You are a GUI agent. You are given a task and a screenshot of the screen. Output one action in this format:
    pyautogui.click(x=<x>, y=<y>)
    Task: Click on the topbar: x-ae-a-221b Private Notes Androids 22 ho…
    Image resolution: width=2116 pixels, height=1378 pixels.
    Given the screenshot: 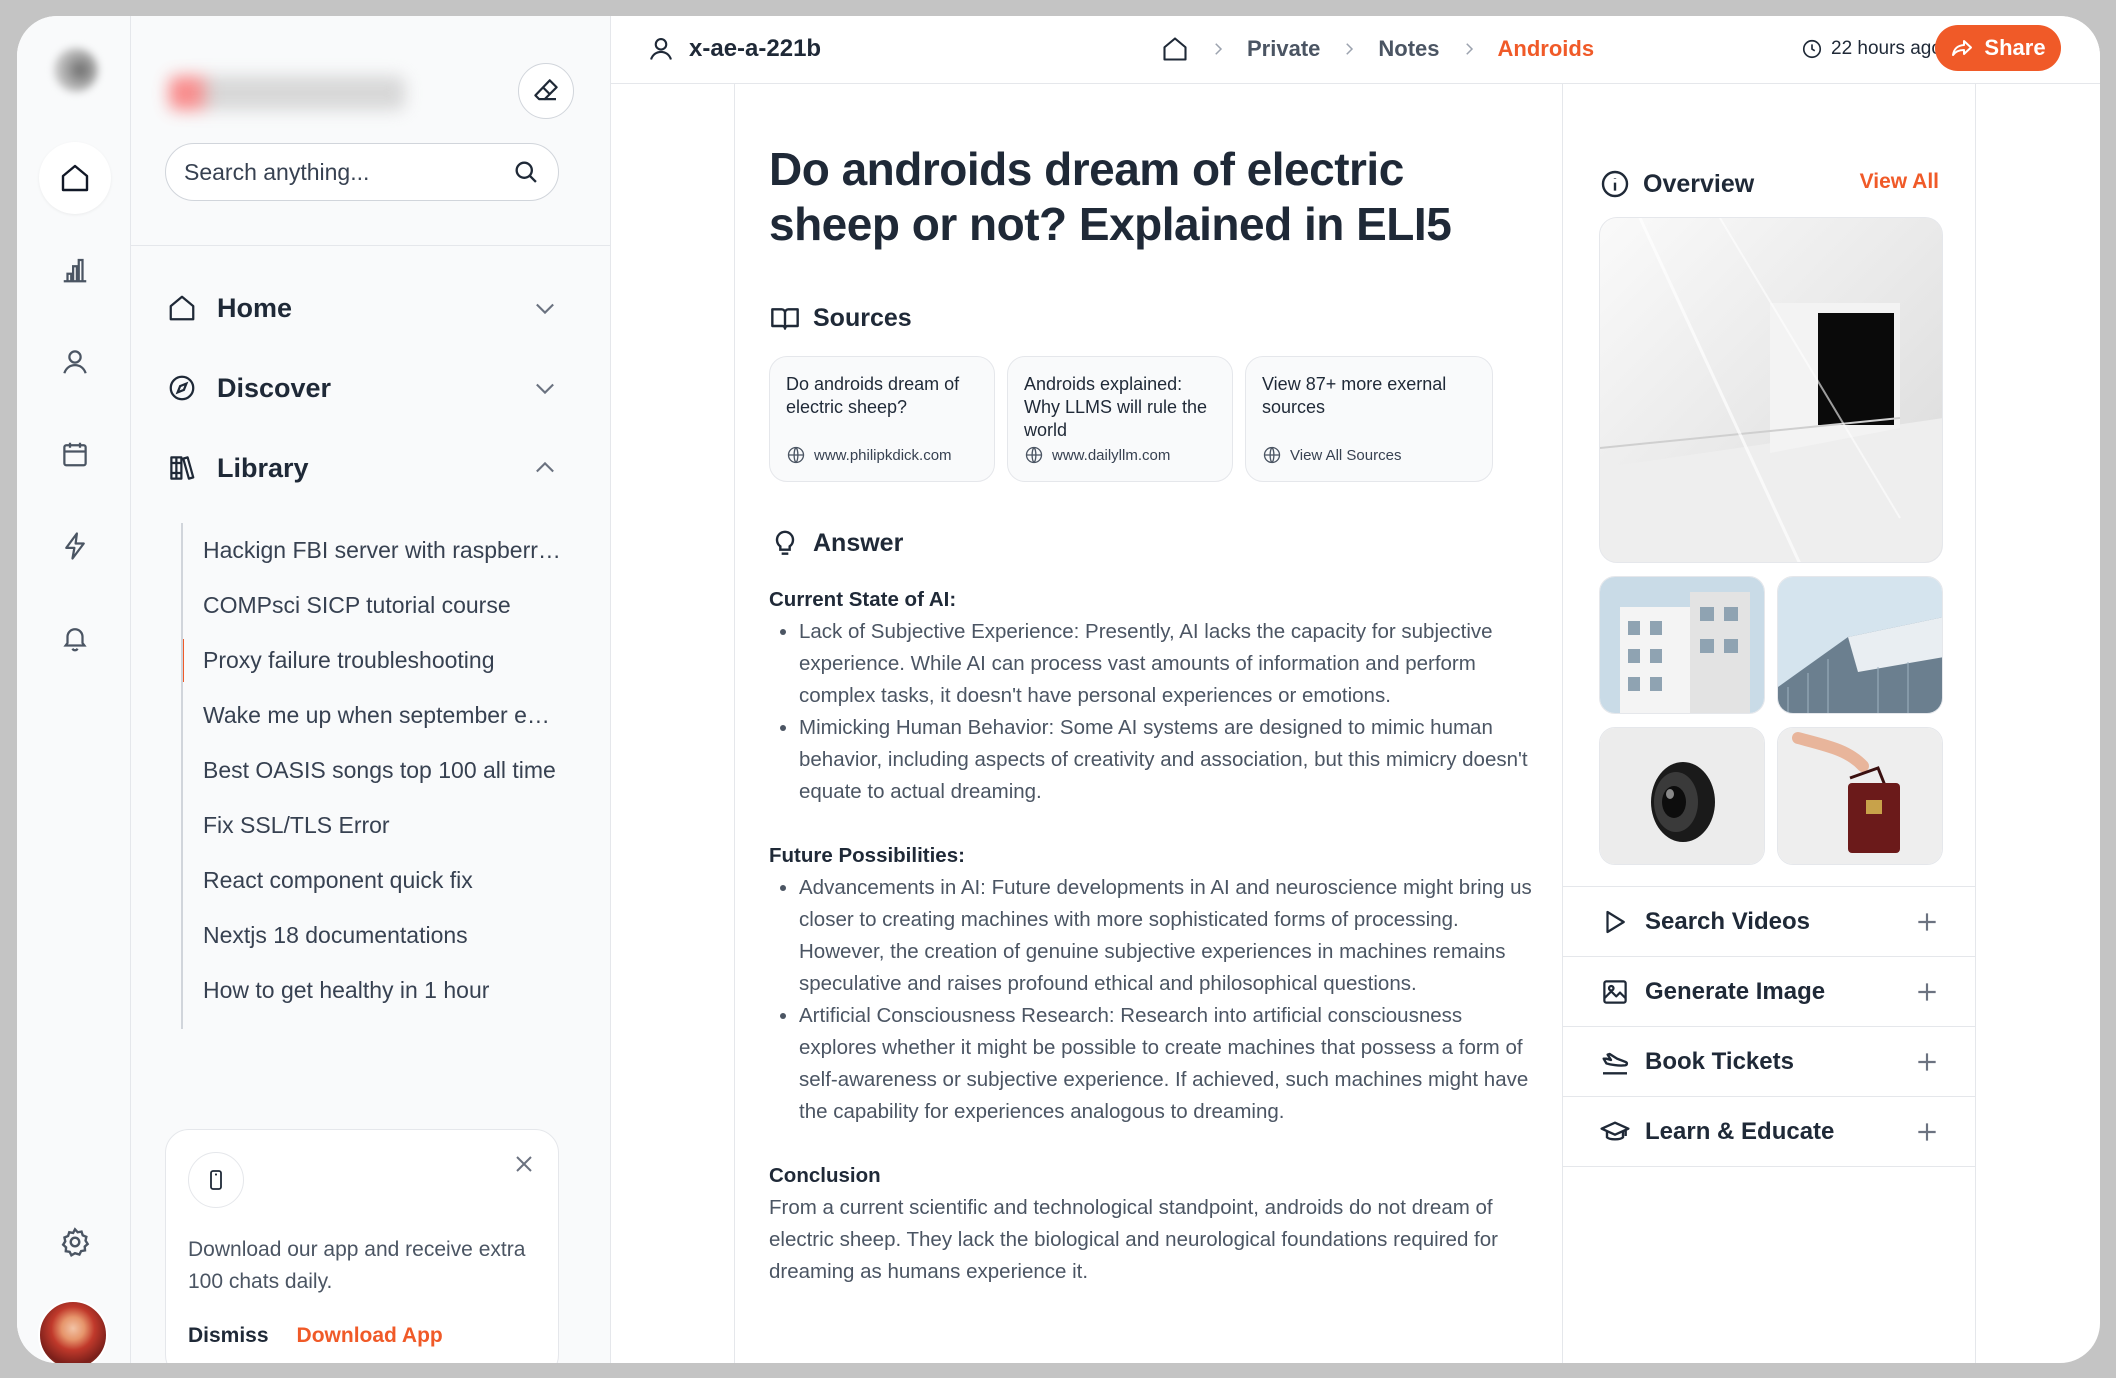 What is the action you would take?
    pyautogui.click(x=1355, y=50)
    